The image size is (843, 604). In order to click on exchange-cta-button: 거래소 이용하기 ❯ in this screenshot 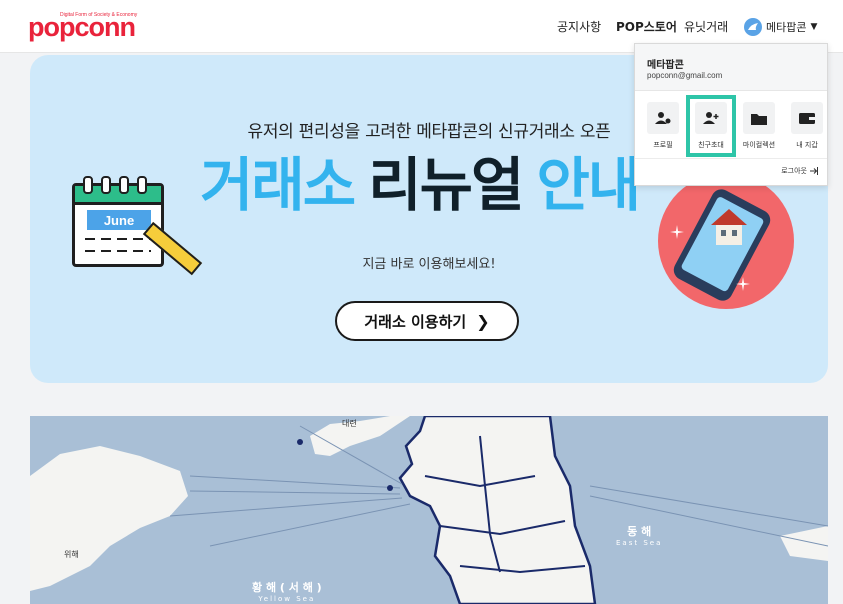, I will do `click(427, 321)`.